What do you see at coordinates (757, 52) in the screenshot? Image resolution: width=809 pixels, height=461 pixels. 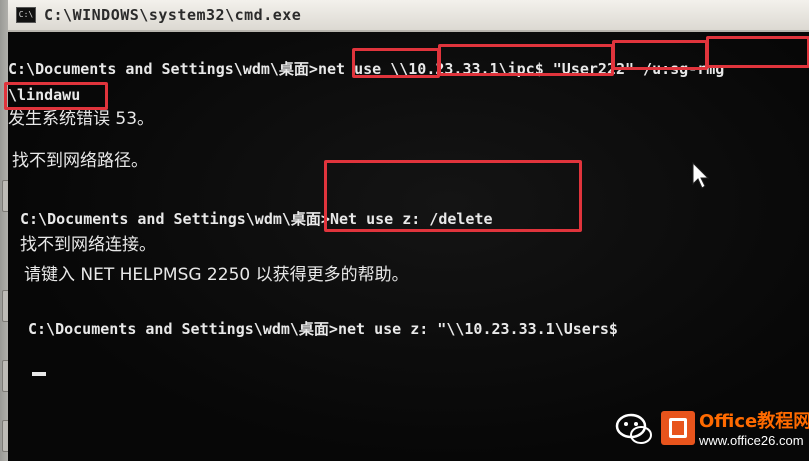 I see `highlight-username` at bounding box center [757, 52].